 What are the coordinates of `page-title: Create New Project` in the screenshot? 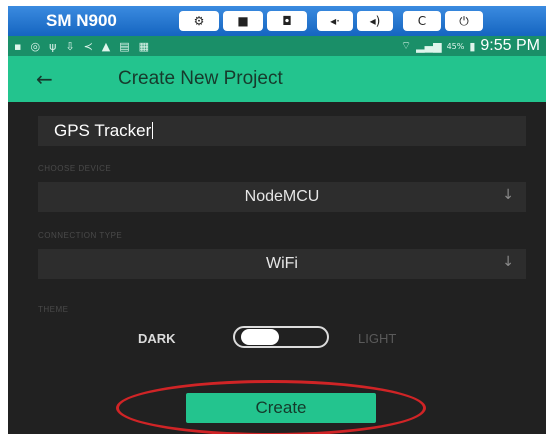 It's located at (200, 78).